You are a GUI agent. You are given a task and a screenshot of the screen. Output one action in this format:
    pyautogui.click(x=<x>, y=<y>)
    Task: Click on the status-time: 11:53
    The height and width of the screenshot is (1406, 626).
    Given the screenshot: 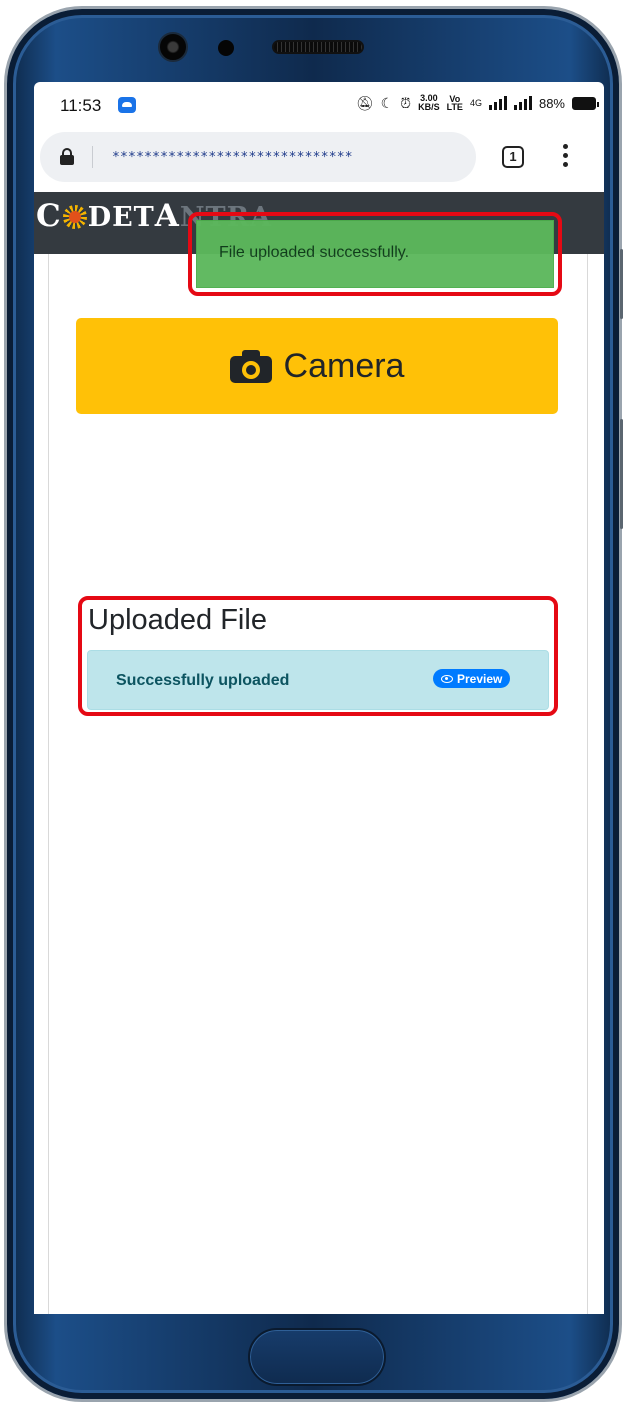 What is the action you would take?
    pyautogui.click(x=81, y=105)
    